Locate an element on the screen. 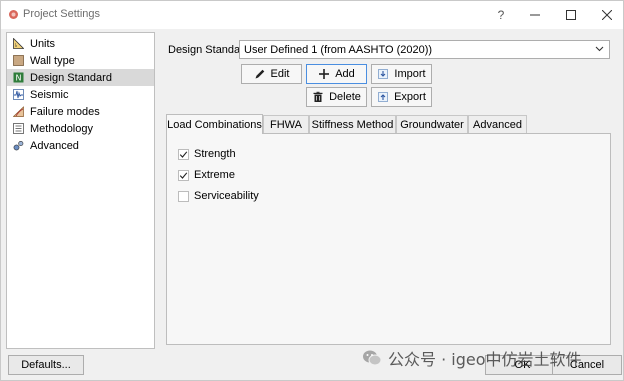  design-standard-select: User Defined 1 (from AASHTO (2020)) is located at coordinates (424, 49).